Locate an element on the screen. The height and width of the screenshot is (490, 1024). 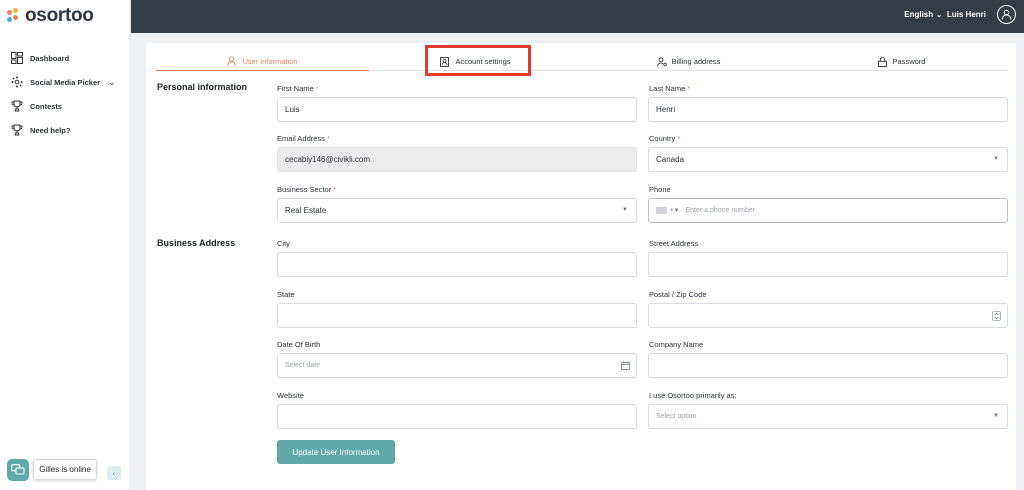
street-address-label: Street Address is located at coordinates (674, 243).